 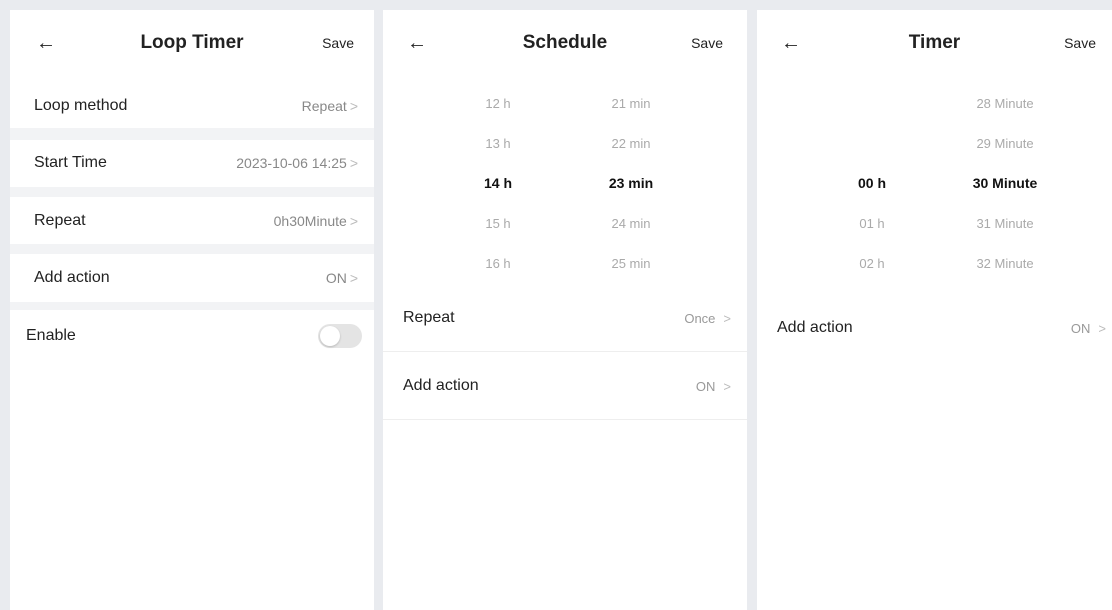 I want to click on header: ← Loop Timer Save, so click(x=192, y=43).